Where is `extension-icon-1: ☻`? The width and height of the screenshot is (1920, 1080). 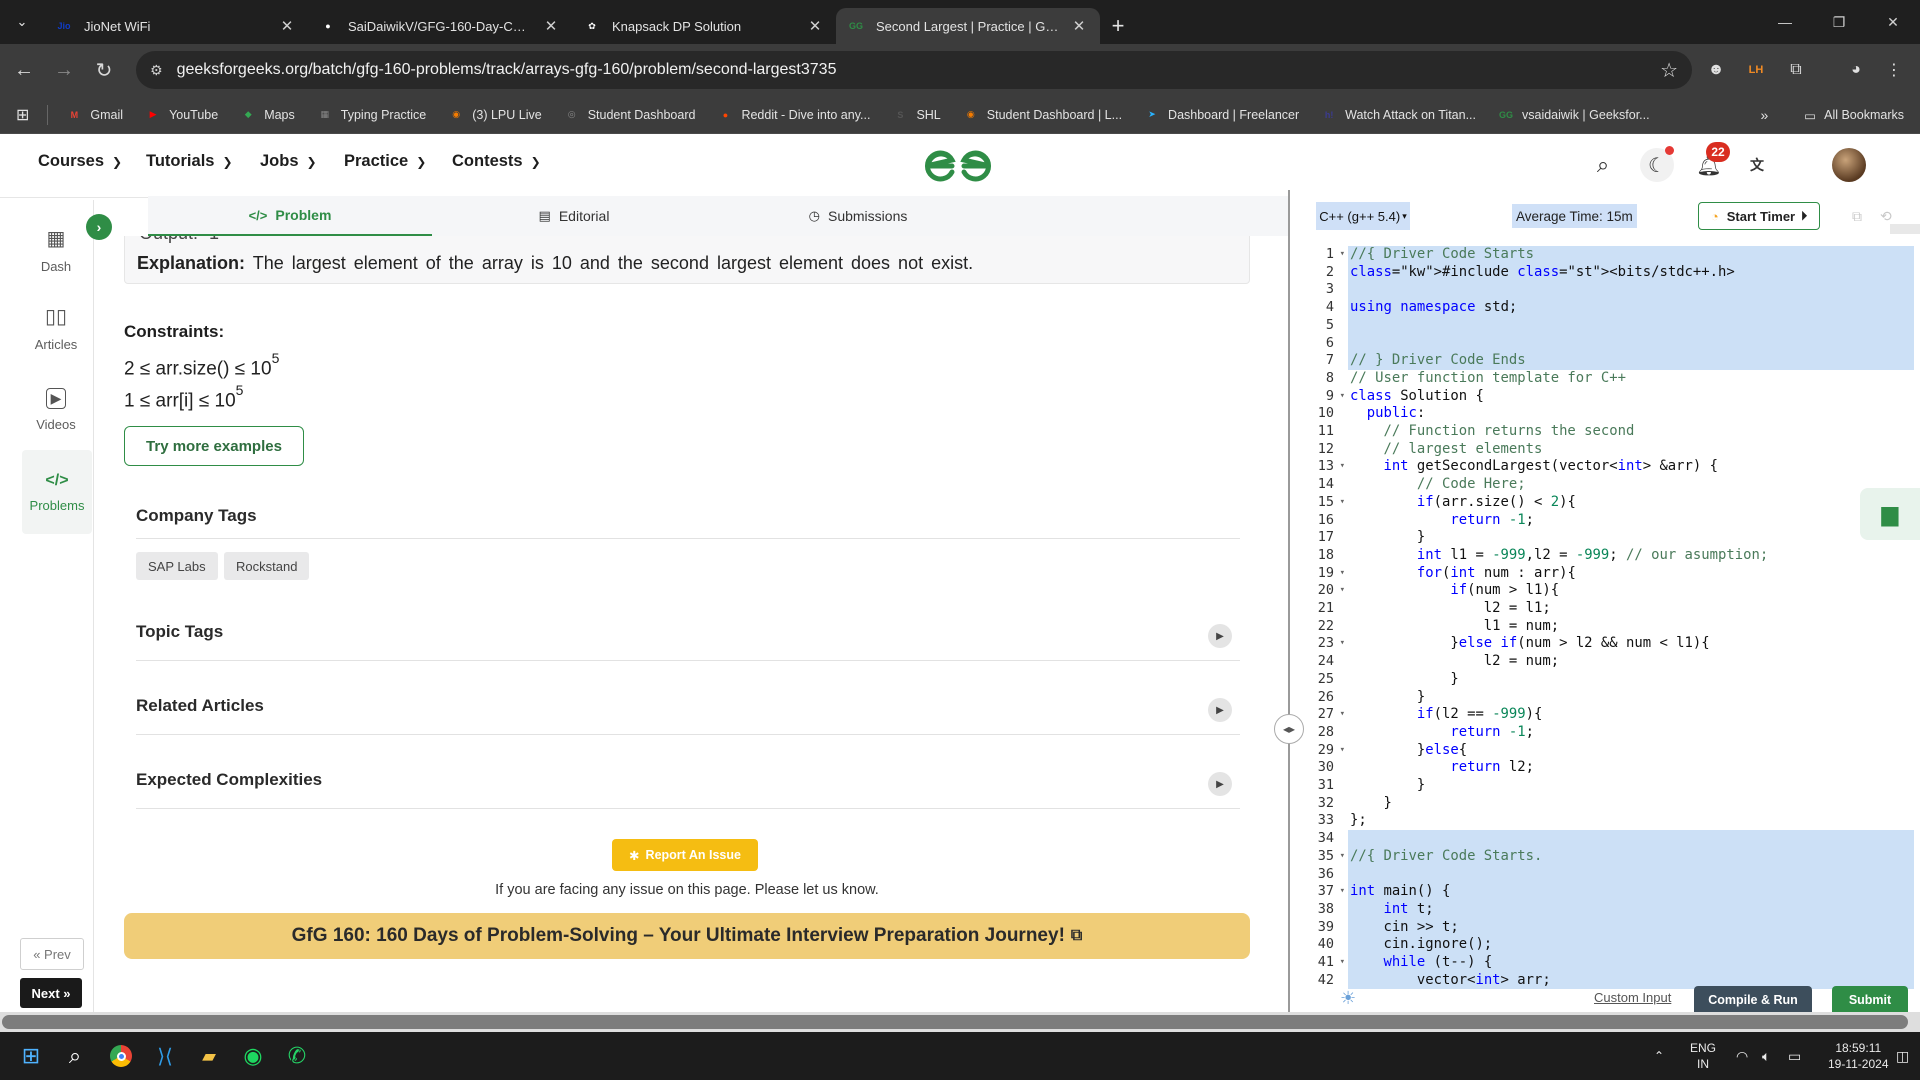 extension-icon-1: ☻ is located at coordinates (1716, 70).